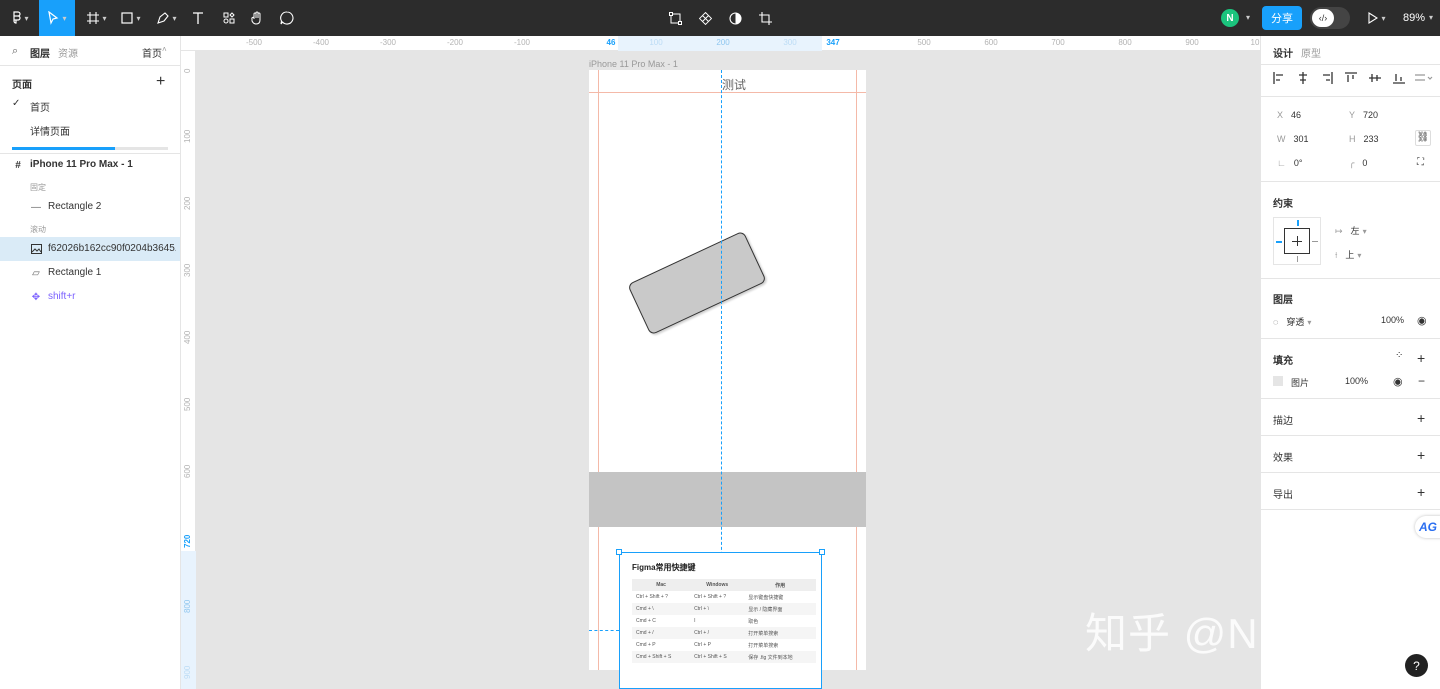 The image size is (1440, 689). I want to click on shape-tool-button: ▾, so click(131, 18).